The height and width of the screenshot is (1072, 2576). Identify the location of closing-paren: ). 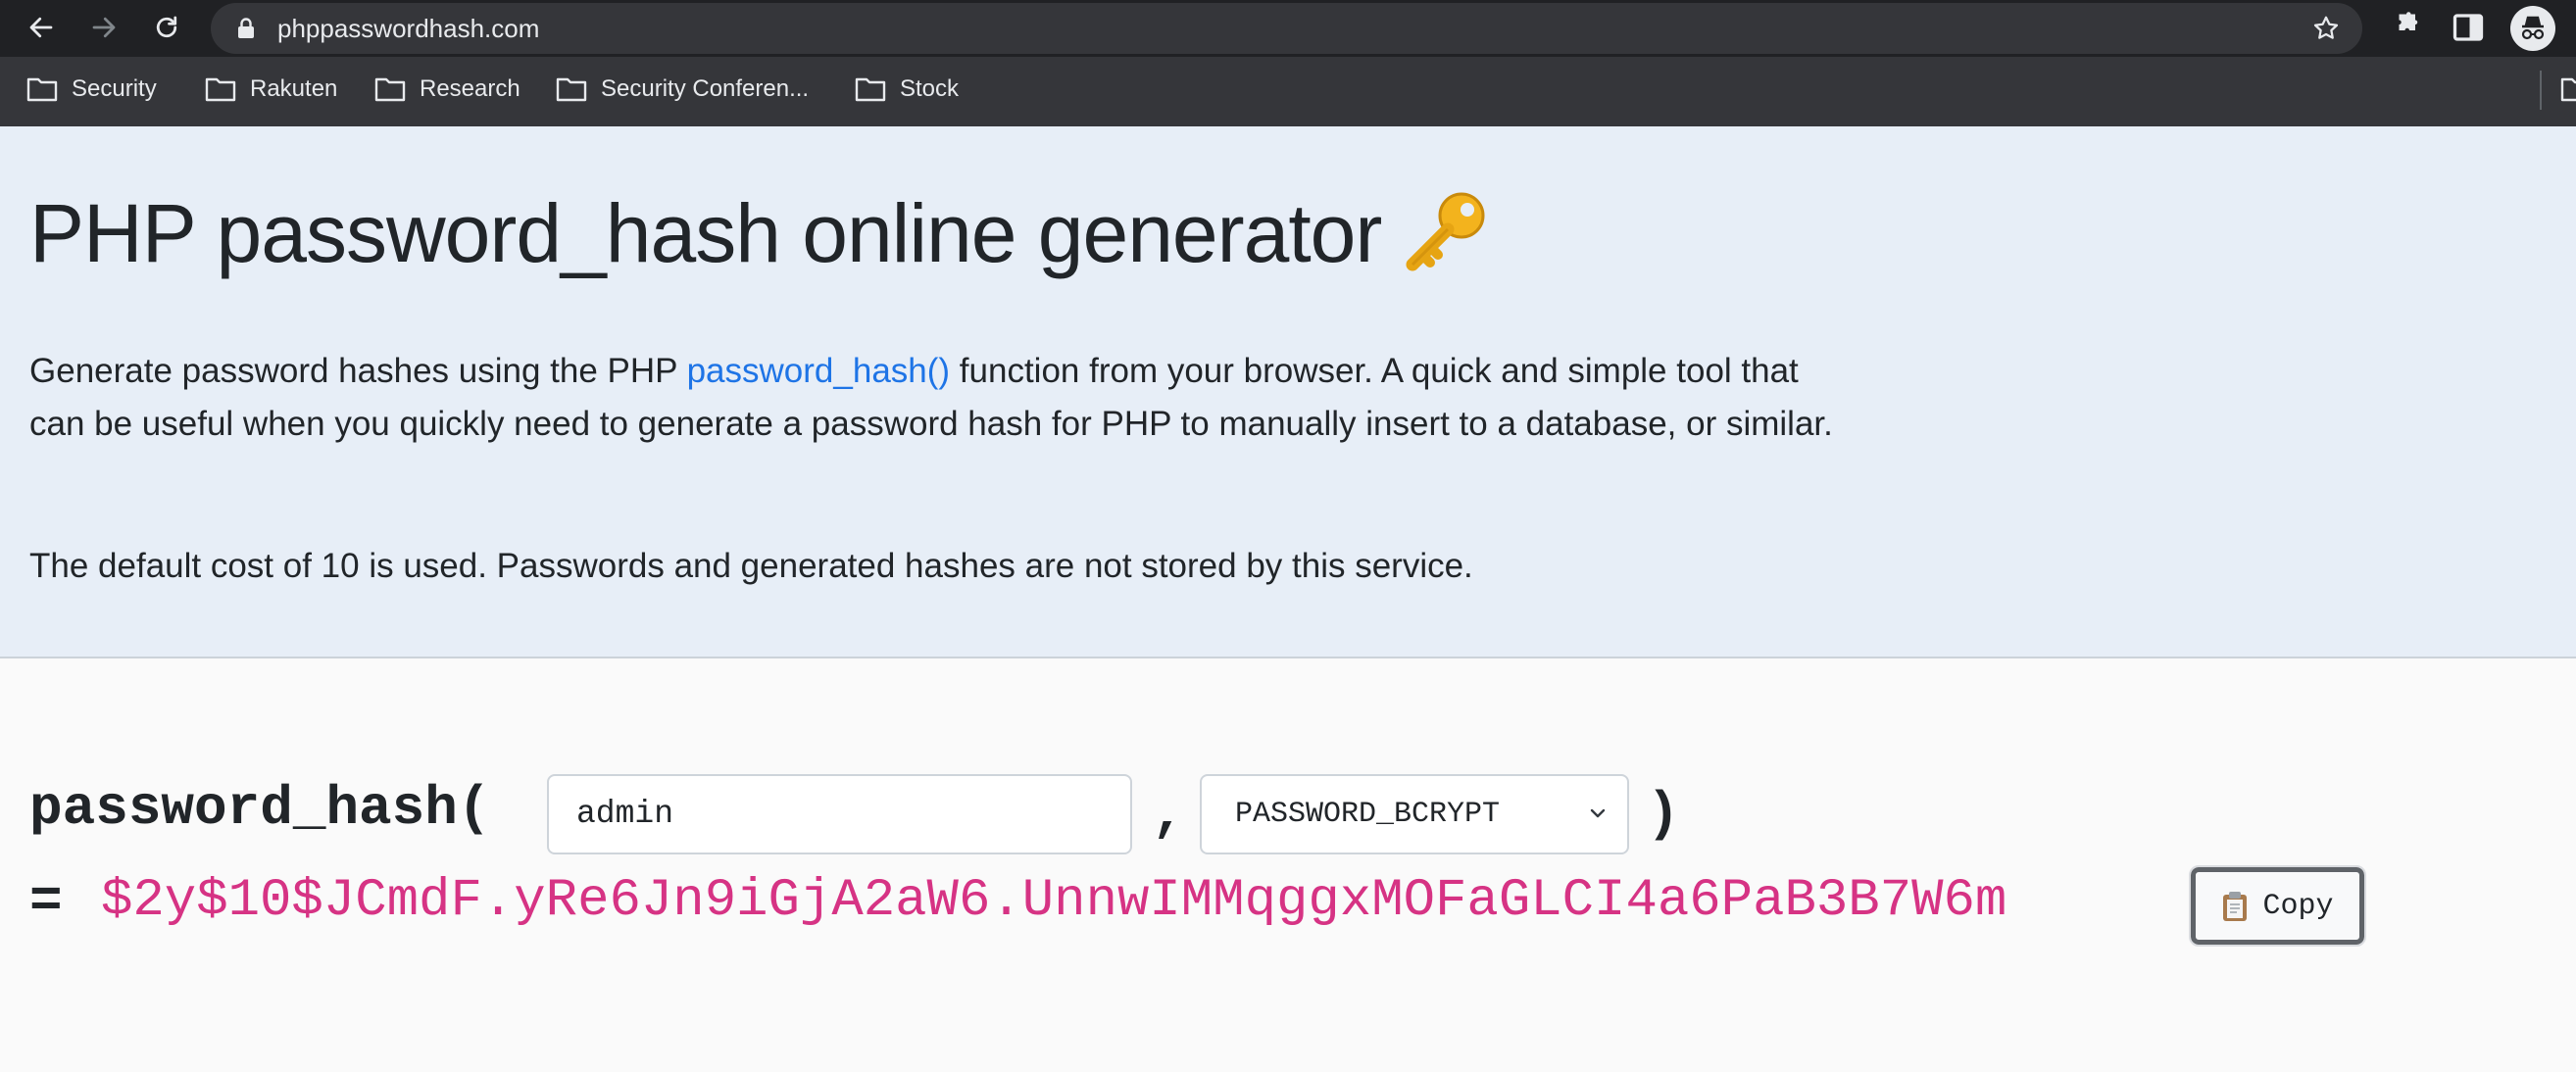
(1663, 814).